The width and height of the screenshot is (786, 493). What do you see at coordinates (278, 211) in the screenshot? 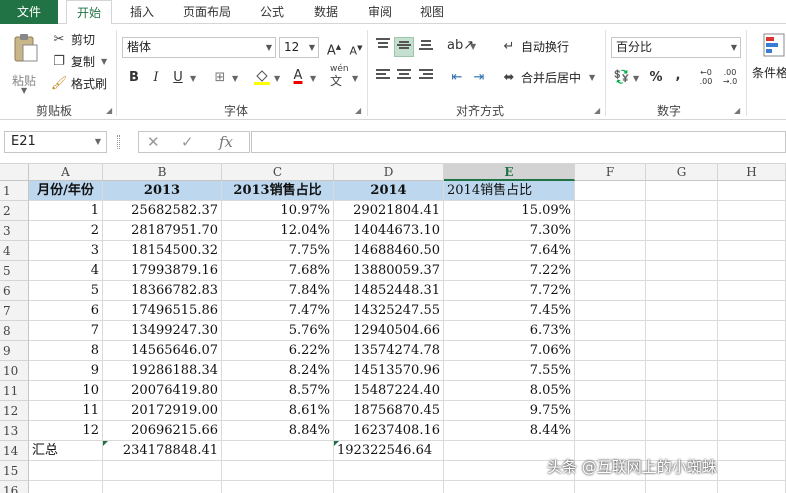
I see `table-cell: 10.97%` at bounding box center [278, 211].